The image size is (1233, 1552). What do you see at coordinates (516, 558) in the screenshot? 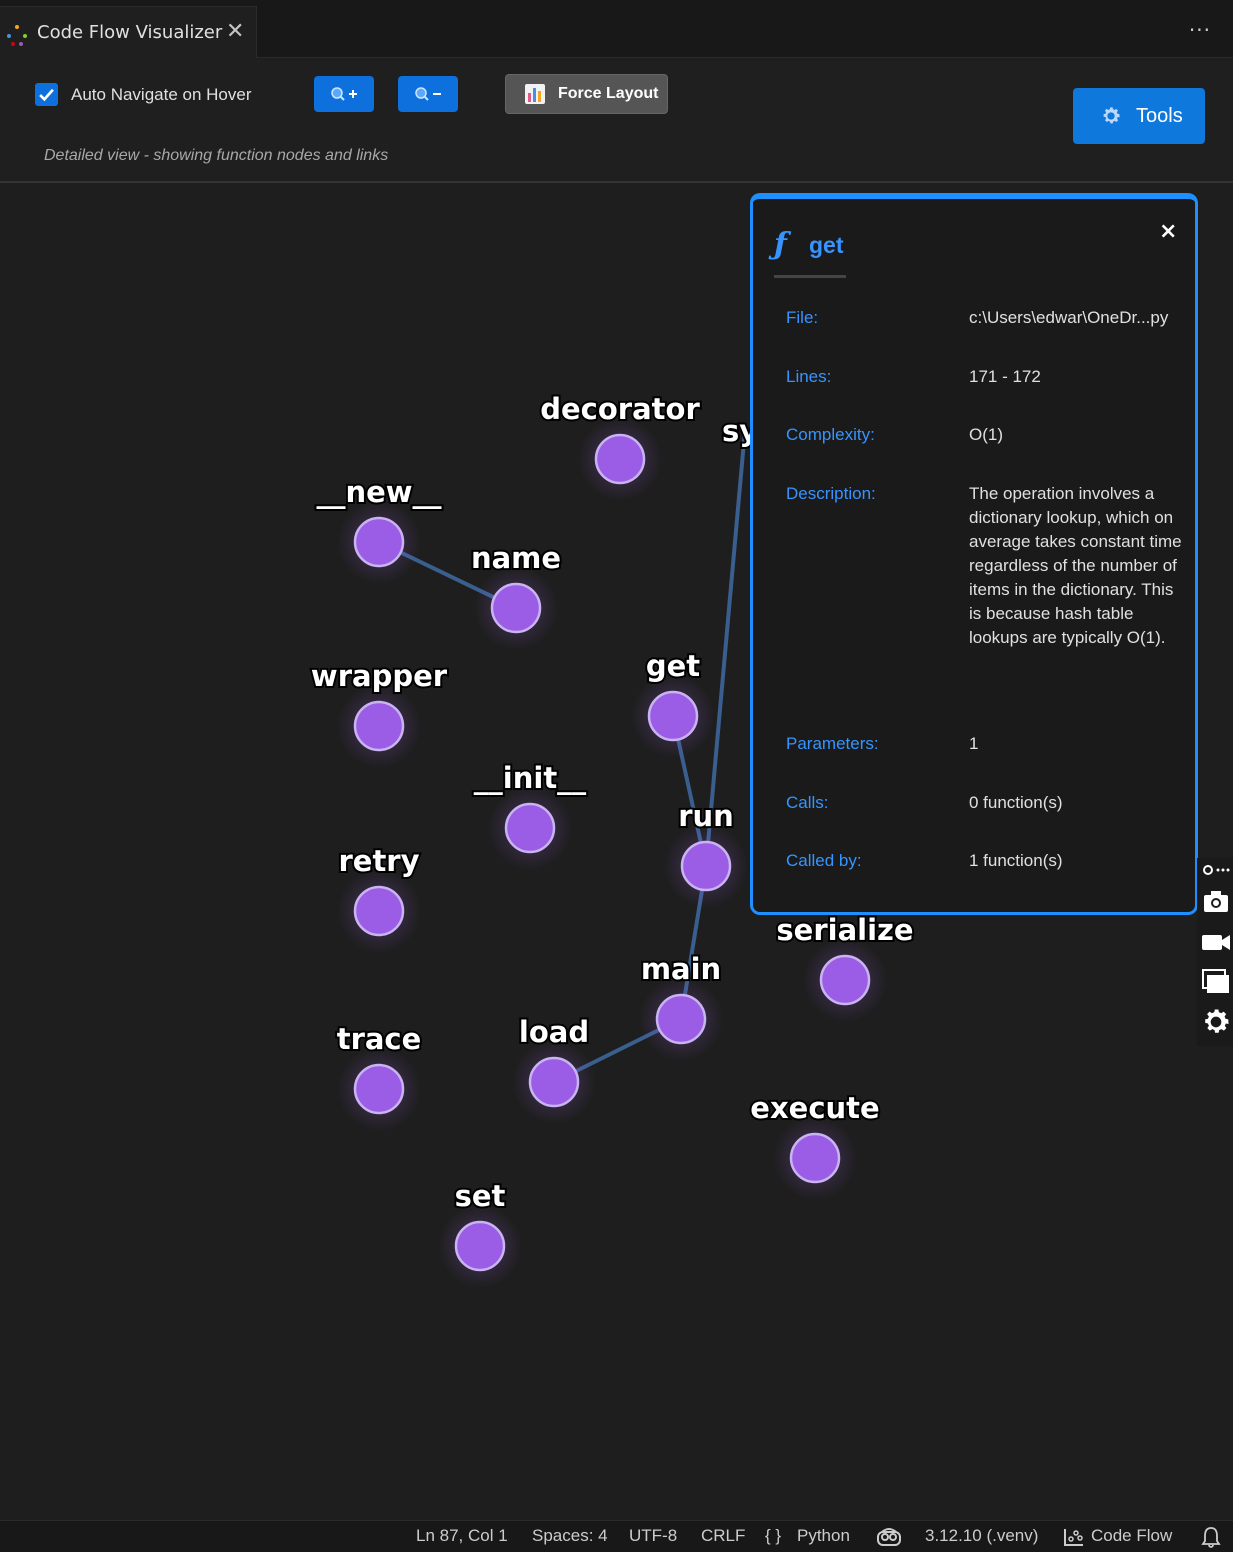
I see `node-label: name` at bounding box center [516, 558].